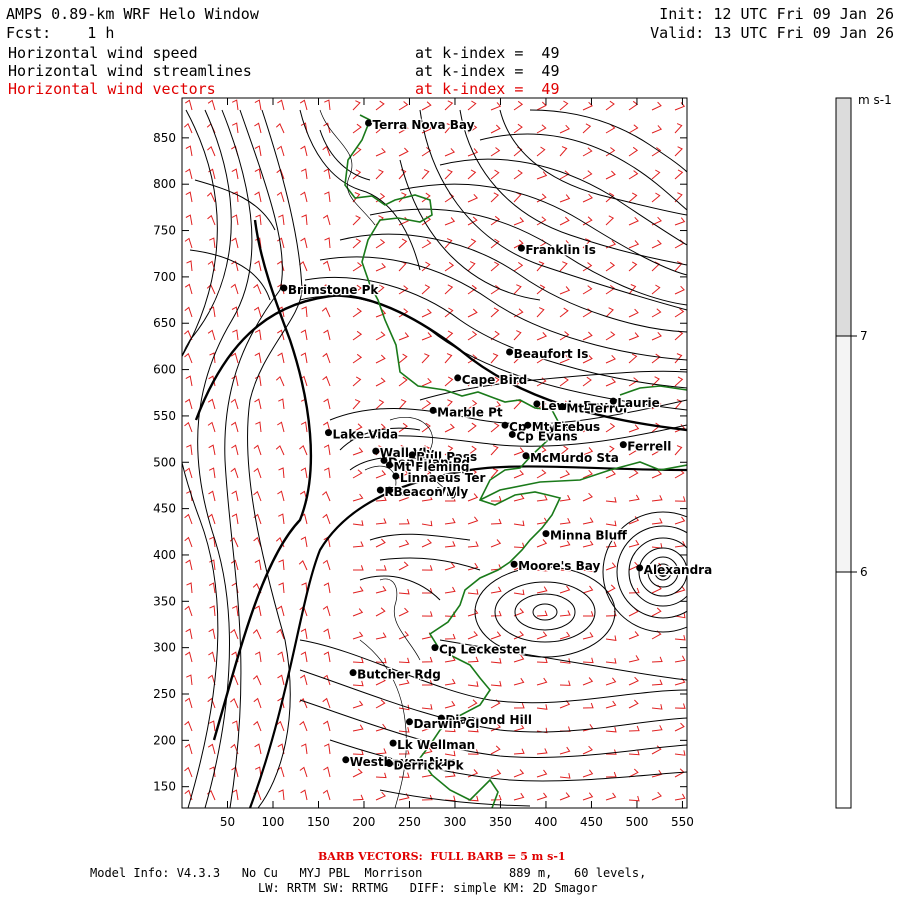  What do you see at coordinates (424, 125) in the screenshot?
I see `station-label: Terra Nova Bay` at bounding box center [424, 125].